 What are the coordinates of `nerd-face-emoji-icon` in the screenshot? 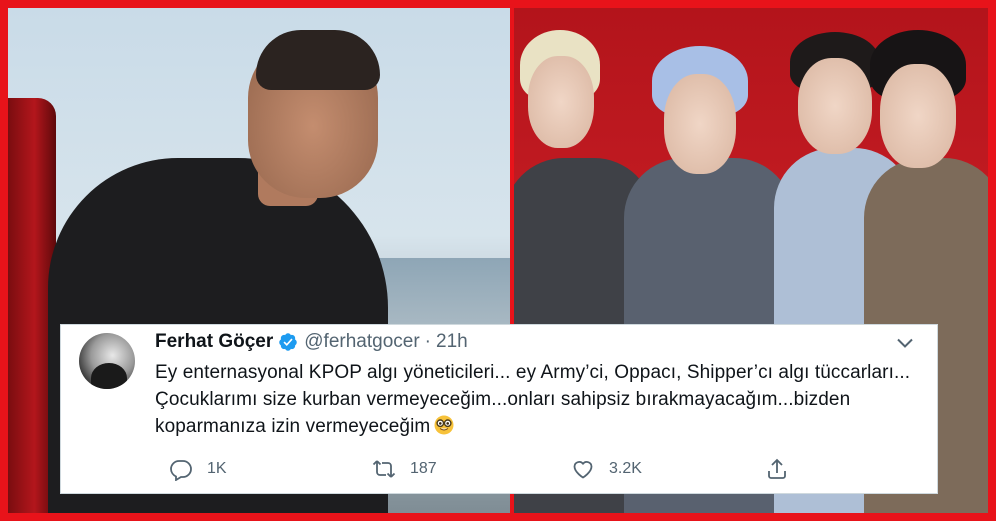 It's located at (444, 425).